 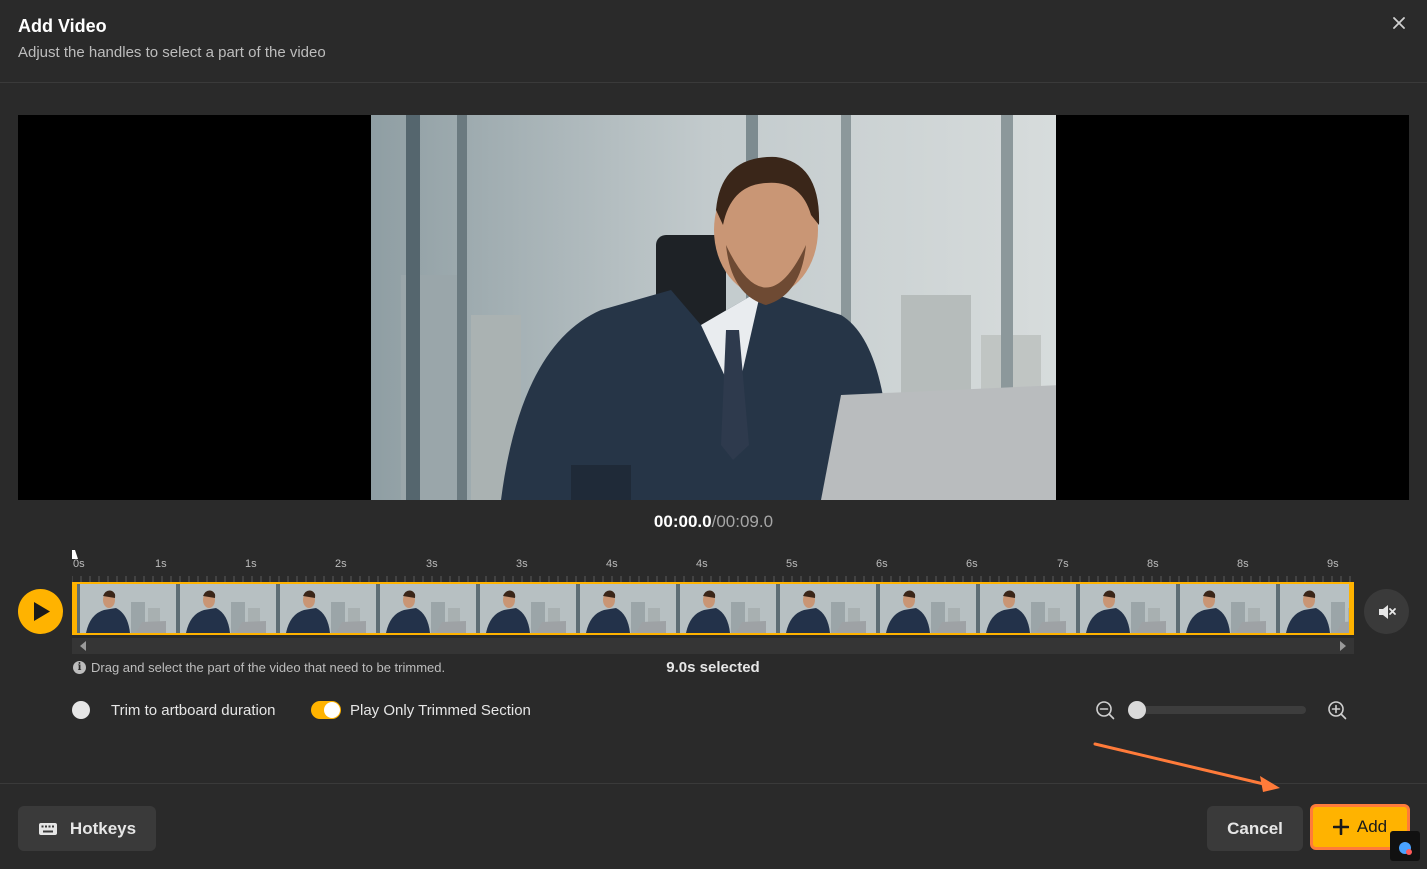 What do you see at coordinates (74, 608) in the screenshot?
I see `trim-handle-start` at bounding box center [74, 608].